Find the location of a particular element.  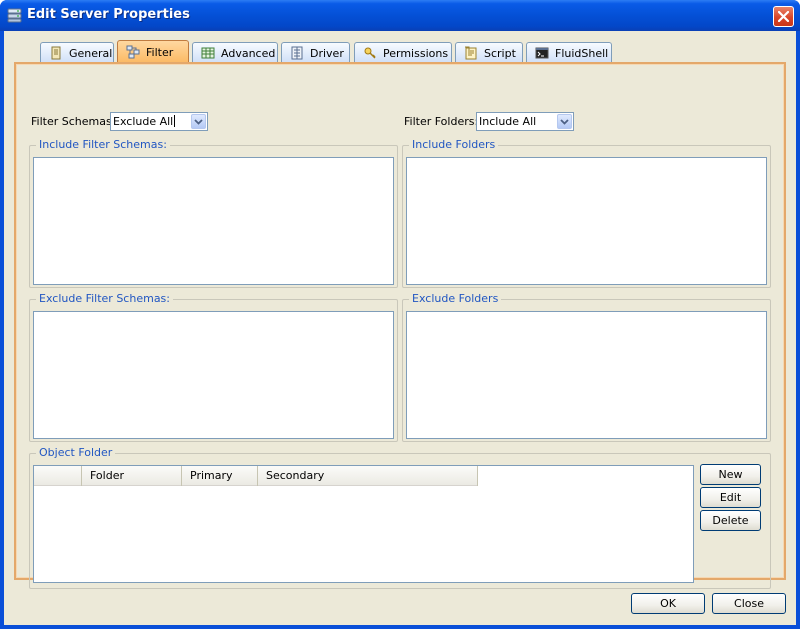

tab-advanced-label: Advanced is located at coordinates (248, 53).